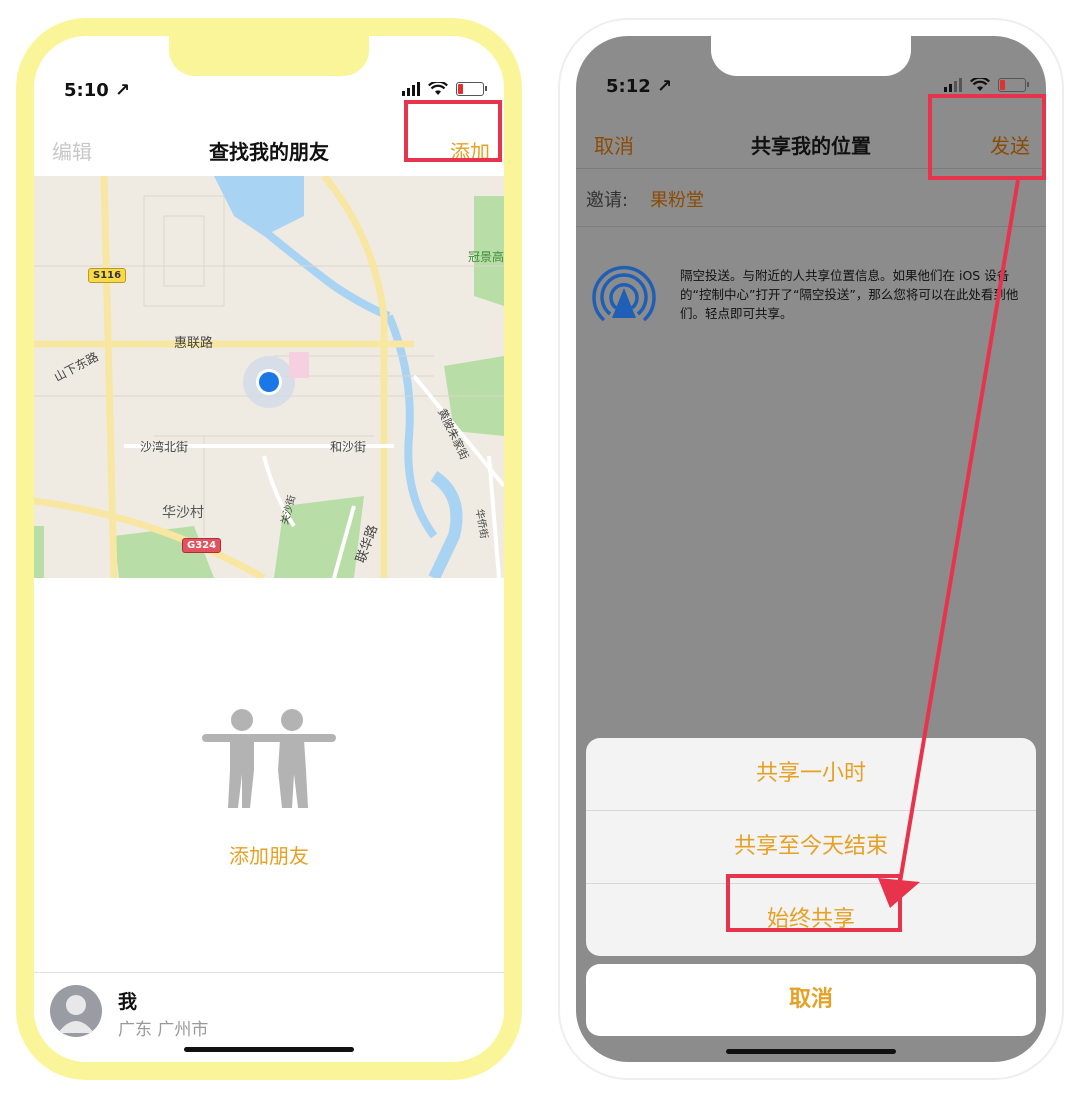 Image resolution: width=1080 pixels, height=1097 pixels. Describe the element at coordinates (814, 903) in the screenshot. I see `highlight-share-indefinitely` at that location.